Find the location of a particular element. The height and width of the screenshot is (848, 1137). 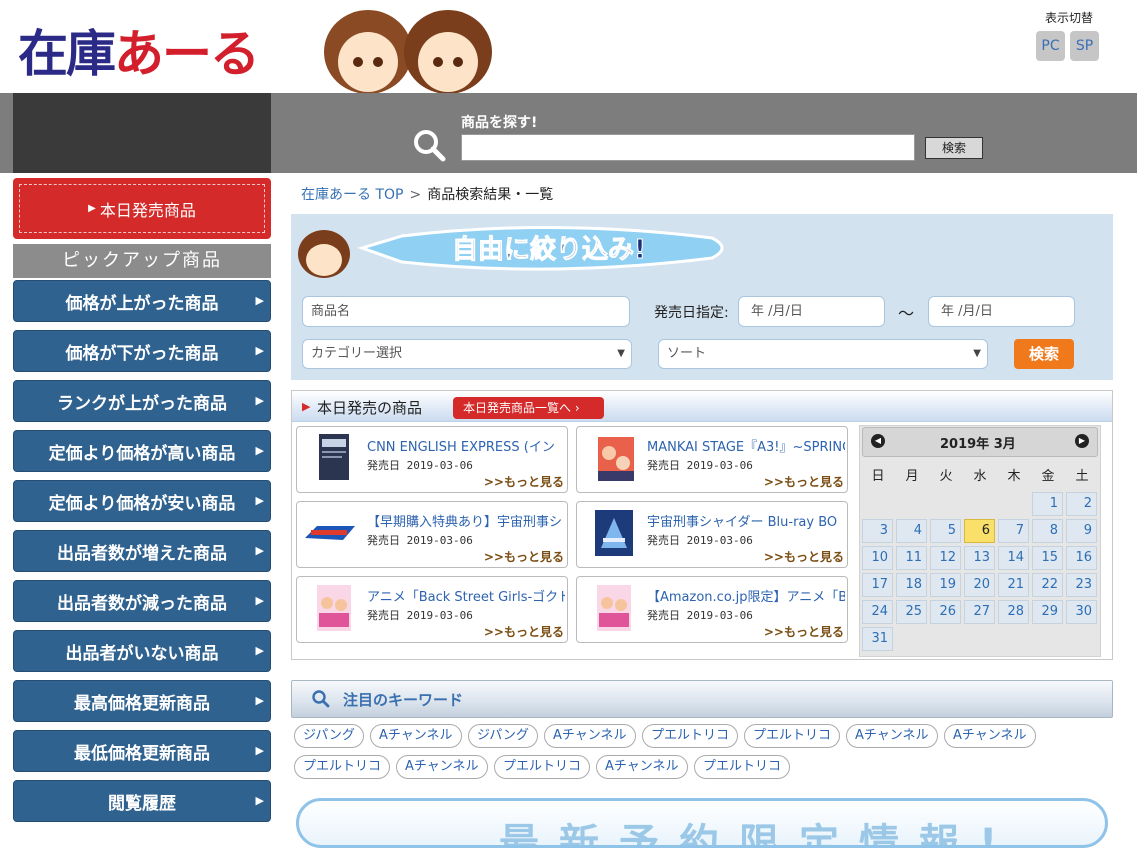

calendar-day: 5 is located at coordinates (945, 531).